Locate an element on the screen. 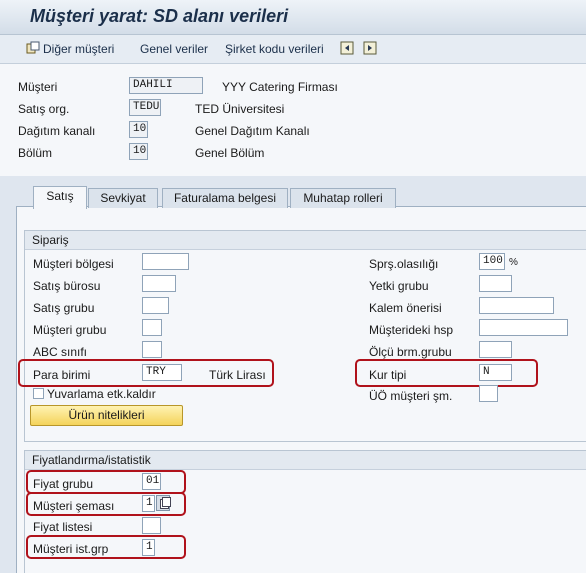  price-list-field is located at coordinates (151, 525).